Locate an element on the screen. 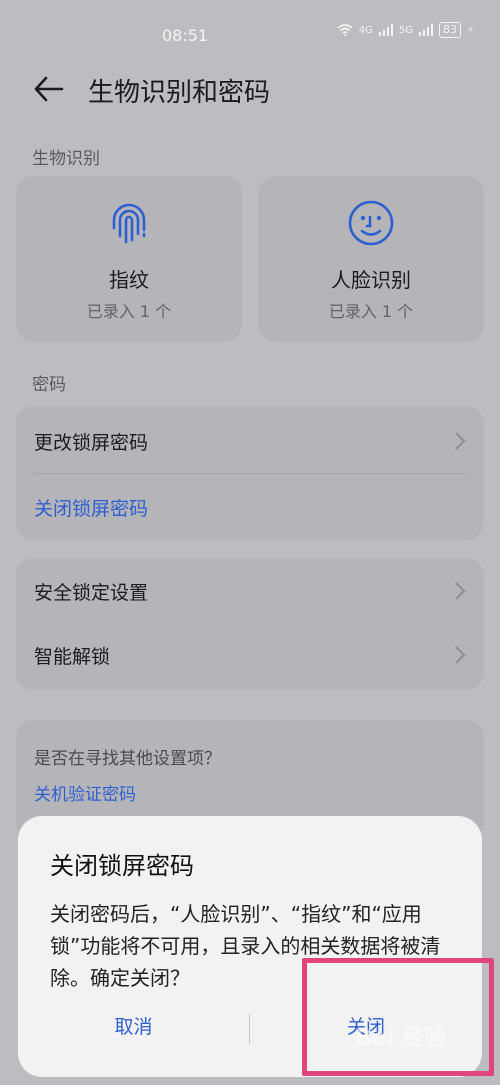  smart-unlock-label: 智能解锁 is located at coordinates (72, 657).